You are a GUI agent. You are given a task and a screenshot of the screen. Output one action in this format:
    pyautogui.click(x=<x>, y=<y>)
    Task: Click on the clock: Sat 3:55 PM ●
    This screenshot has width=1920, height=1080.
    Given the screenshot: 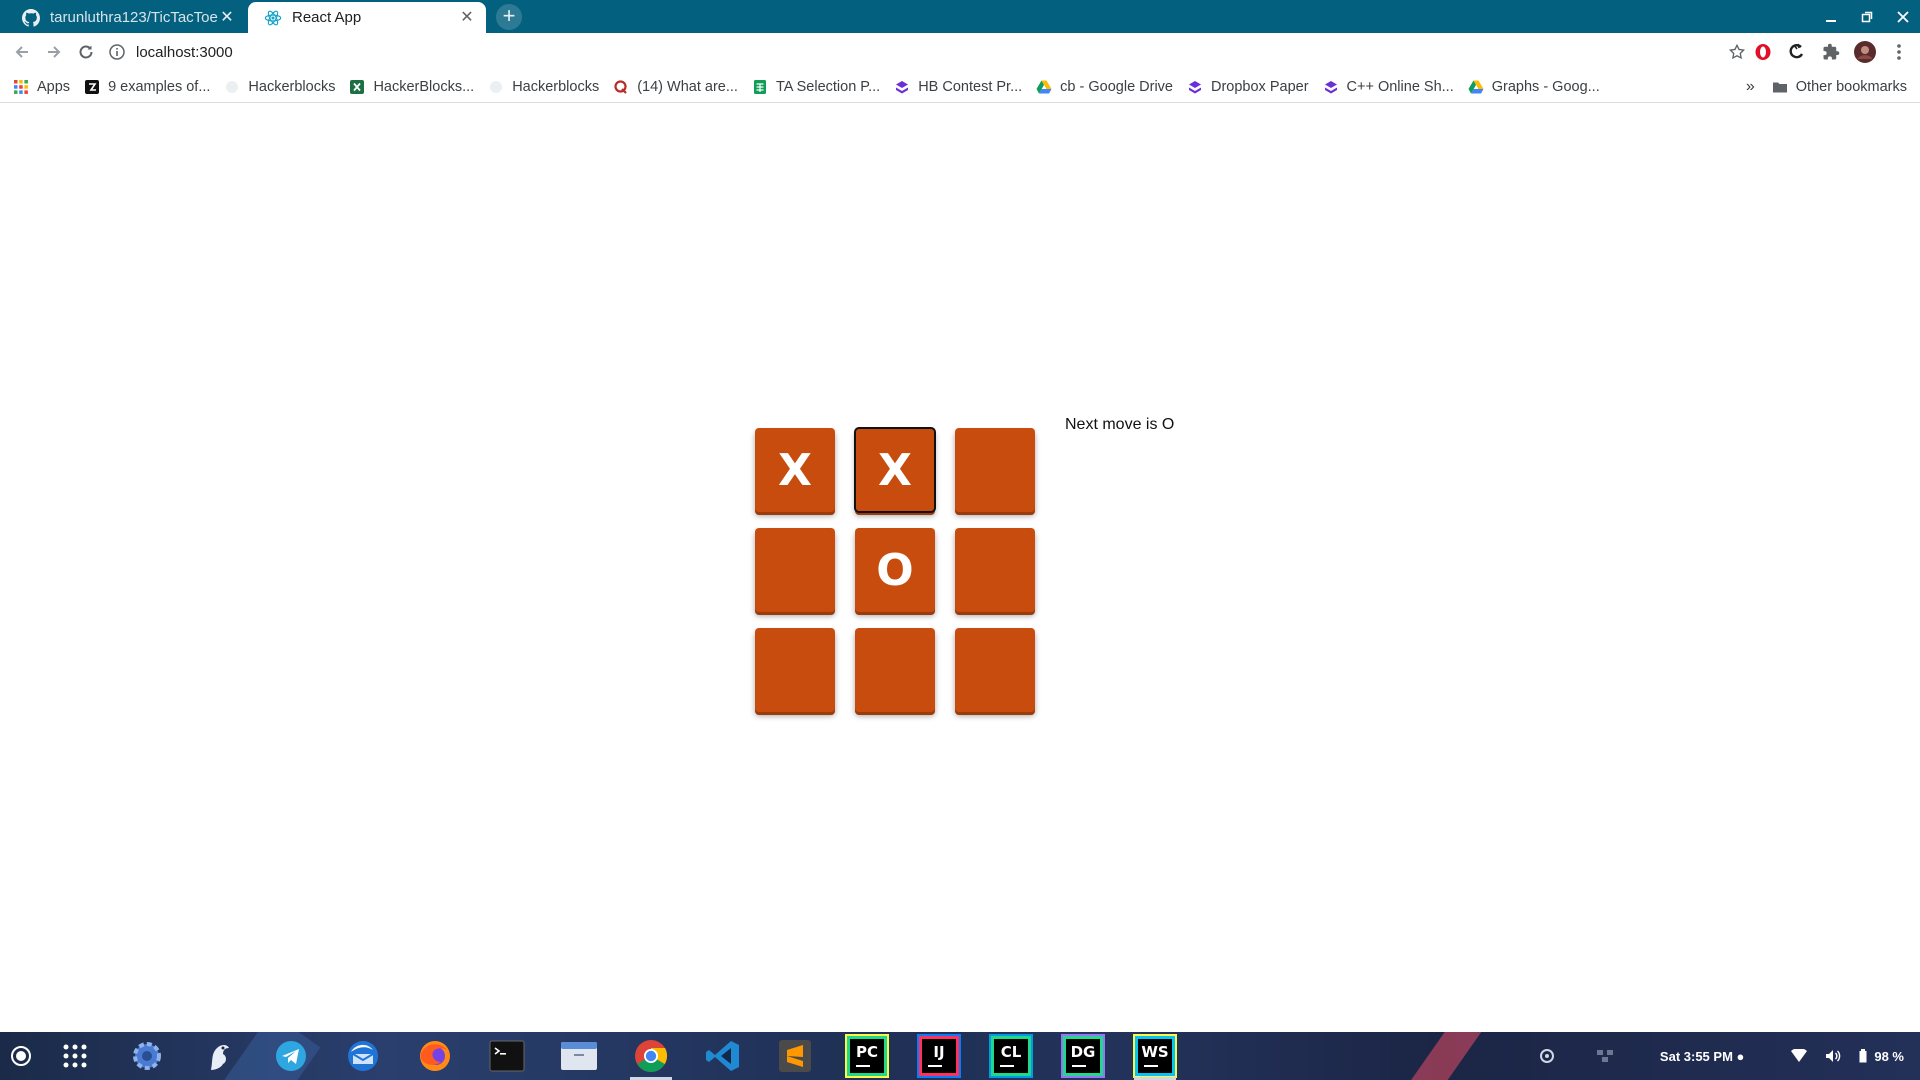 What is the action you would take?
    pyautogui.click(x=1702, y=1056)
    